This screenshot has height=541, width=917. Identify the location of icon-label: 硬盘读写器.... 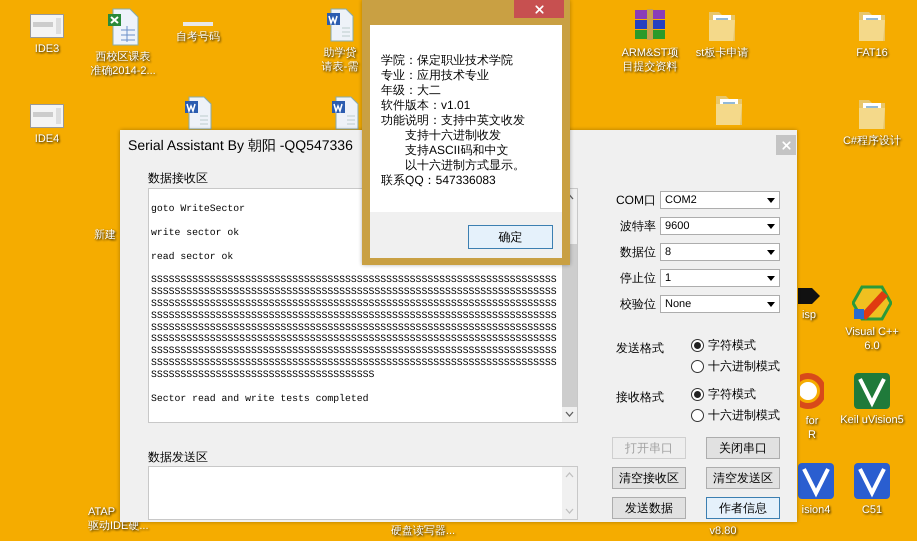
(423, 531).